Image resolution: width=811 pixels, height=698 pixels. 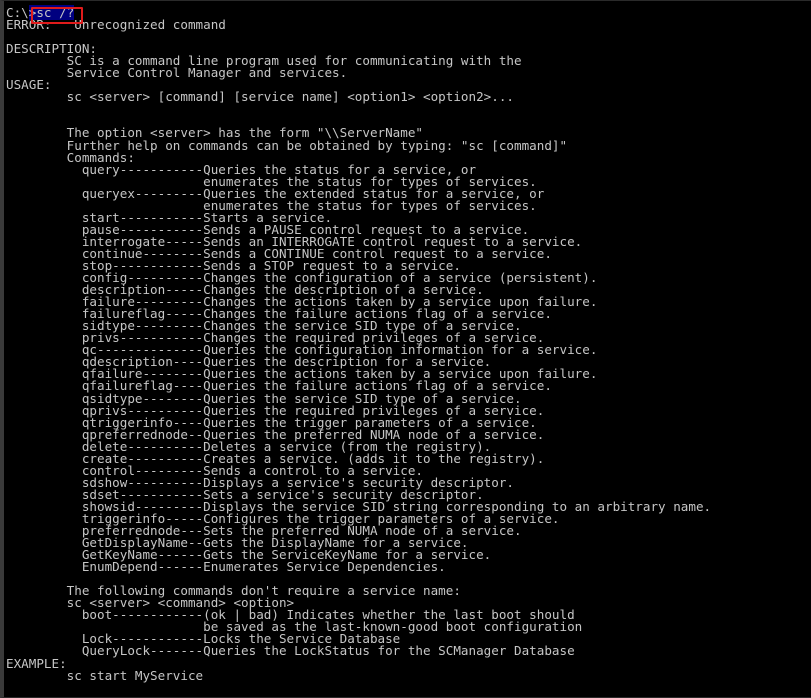 I want to click on prompt-path: C:\, so click(x=17, y=12).